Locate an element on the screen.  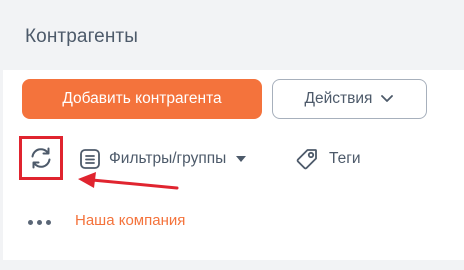
refresh-button is located at coordinates (41, 158).